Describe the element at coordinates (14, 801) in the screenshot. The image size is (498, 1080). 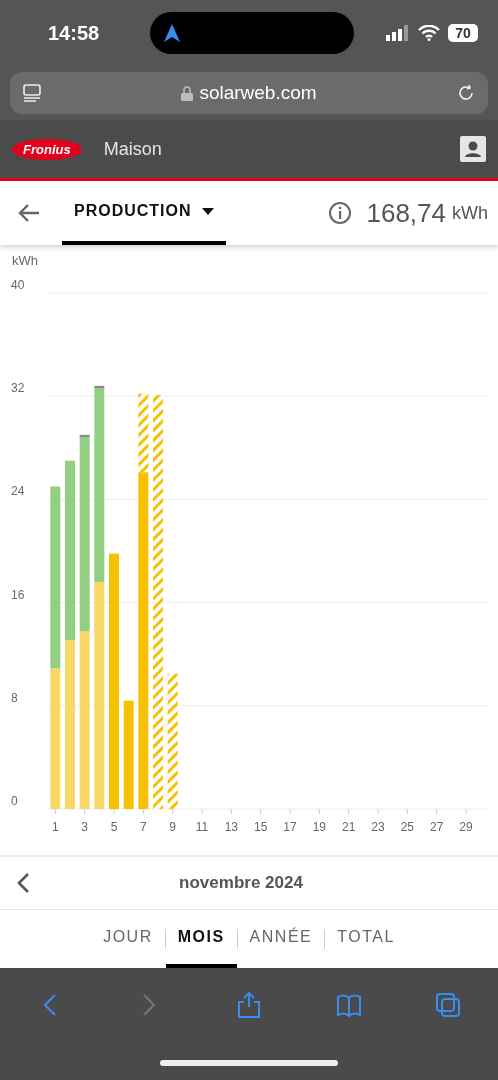
I see `tick-label: 0` at that location.